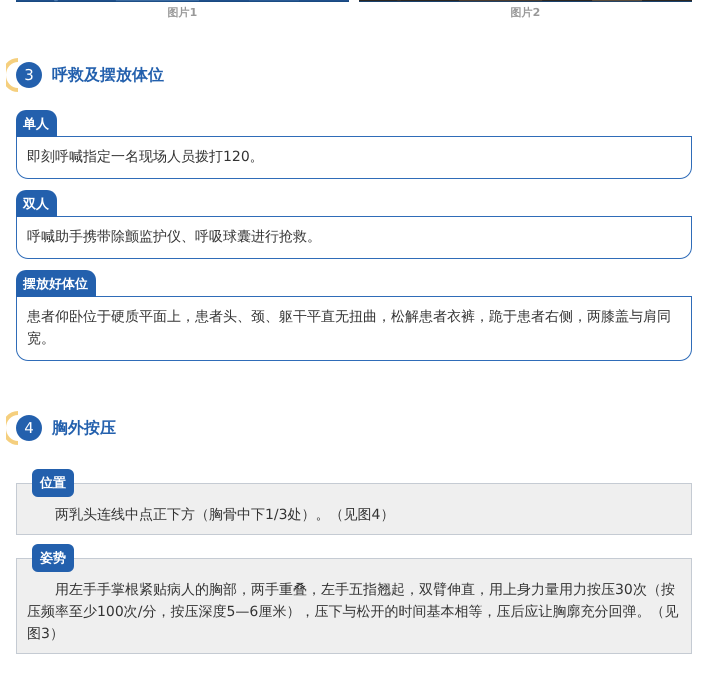  What do you see at coordinates (354, 328) in the screenshot?
I see `card-text: 患者仰卧位于硬质平面上，患者头、颈、躯干平直无扭曲，松解患者衣裤，跪于患者右侧，两膝盖与肩同宽。` at bounding box center [354, 328].